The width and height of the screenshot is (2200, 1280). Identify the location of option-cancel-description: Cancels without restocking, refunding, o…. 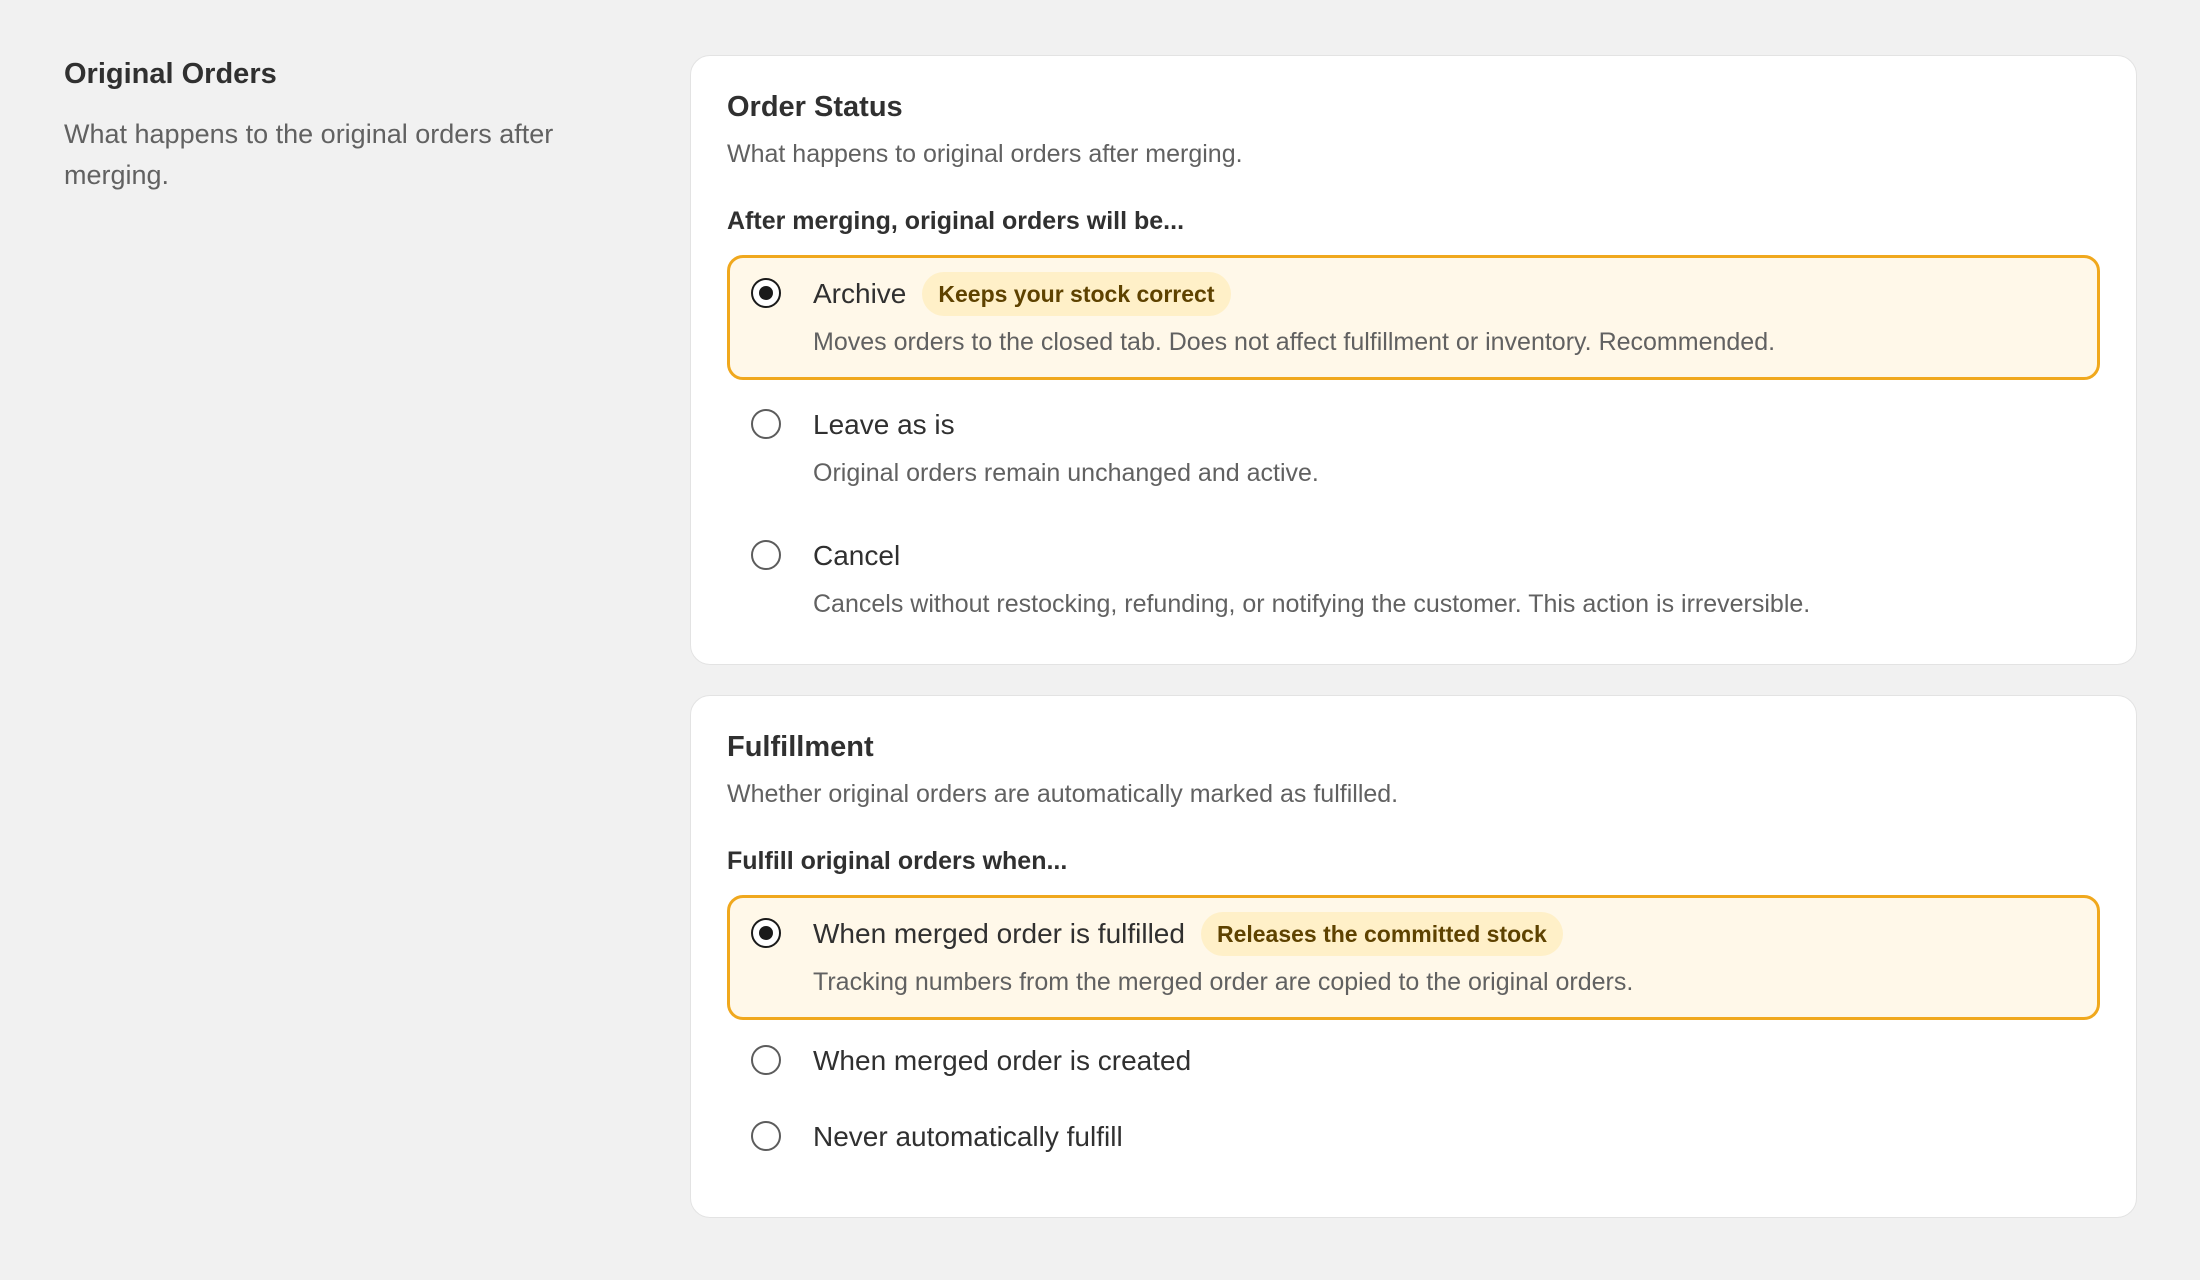
(1312, 604).